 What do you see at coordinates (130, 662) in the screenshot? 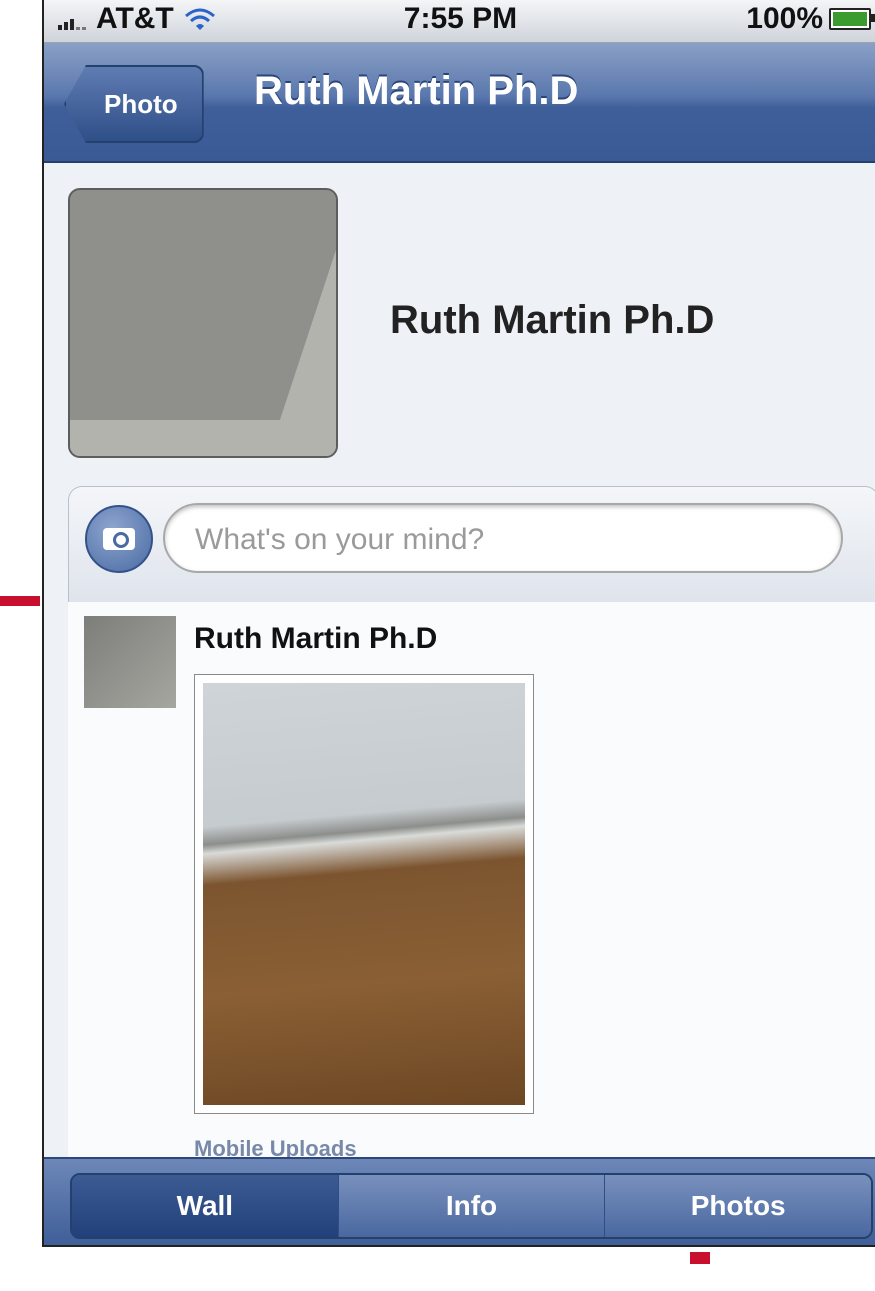
I see `post-author-avatar` at bounding box center [130, 662].